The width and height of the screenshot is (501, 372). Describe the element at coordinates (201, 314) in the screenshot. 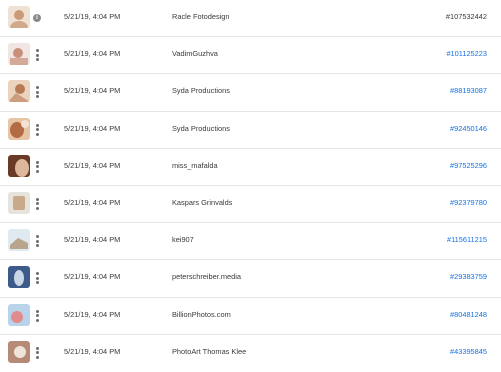

I see `creator-name: BillionPhotos.com` at that location.